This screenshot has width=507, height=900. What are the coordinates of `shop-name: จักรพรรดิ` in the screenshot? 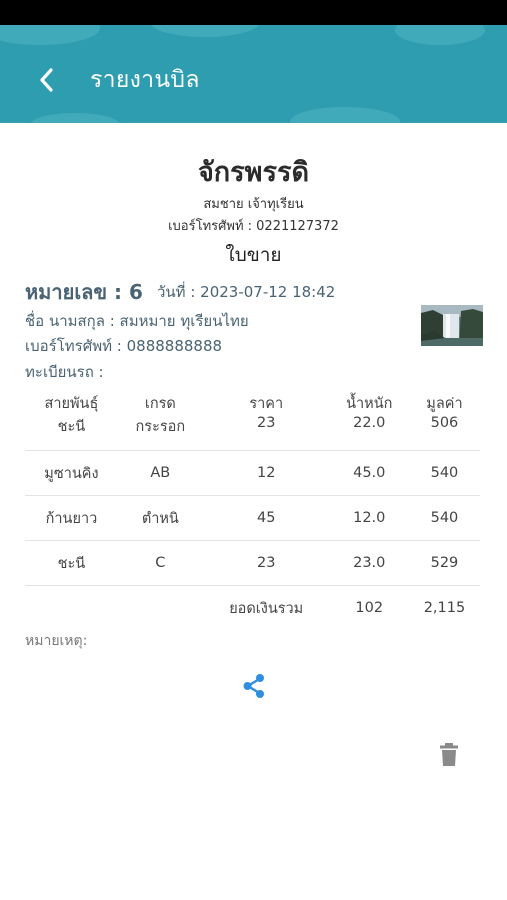 It's located at (253, 172).